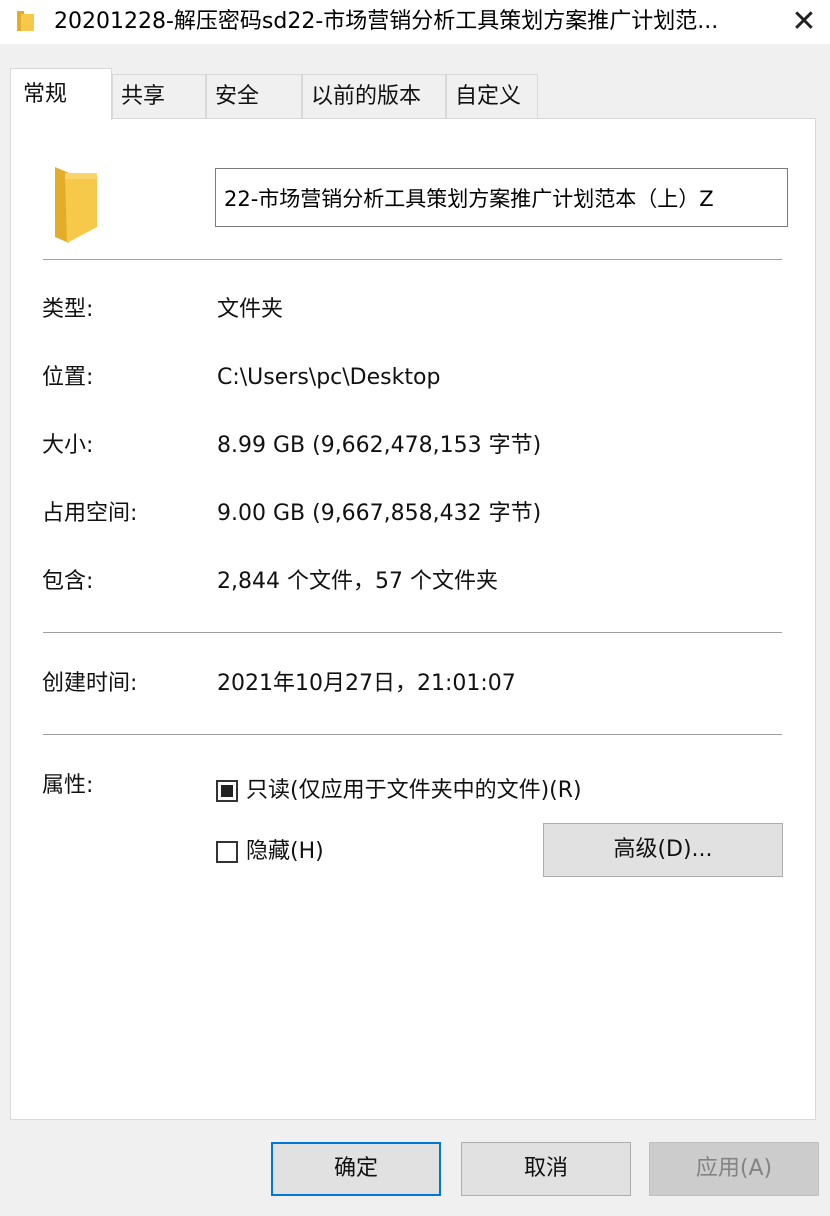 This screenshot has width=830, height=1216. I want to click on hidden-checkbox, so click(227, 852).